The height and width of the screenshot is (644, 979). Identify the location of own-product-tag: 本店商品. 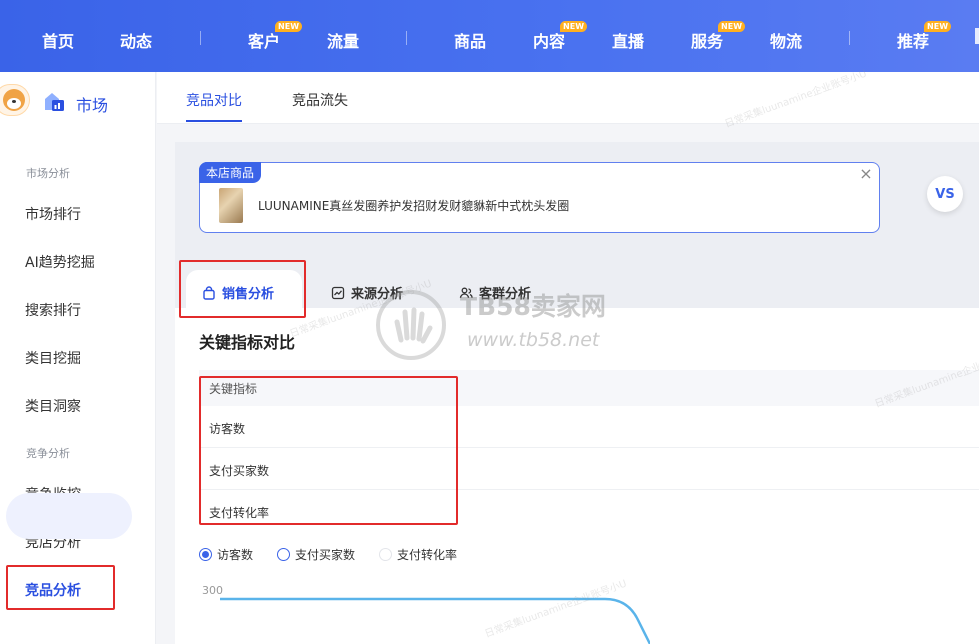
(230, 172).